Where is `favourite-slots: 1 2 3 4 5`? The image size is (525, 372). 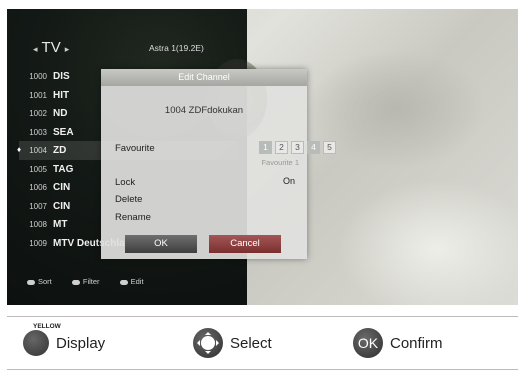
favourite-slots: 1 2 3 4 5 is located at coordinates (297, 147).